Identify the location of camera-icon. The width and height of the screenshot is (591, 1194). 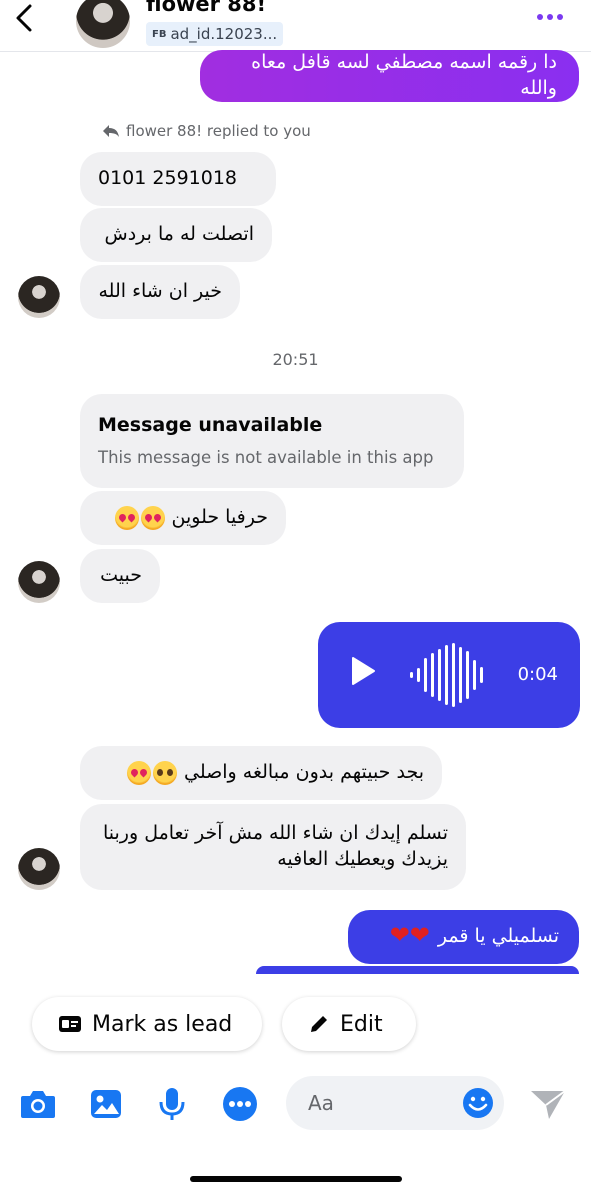
(38, 1104).